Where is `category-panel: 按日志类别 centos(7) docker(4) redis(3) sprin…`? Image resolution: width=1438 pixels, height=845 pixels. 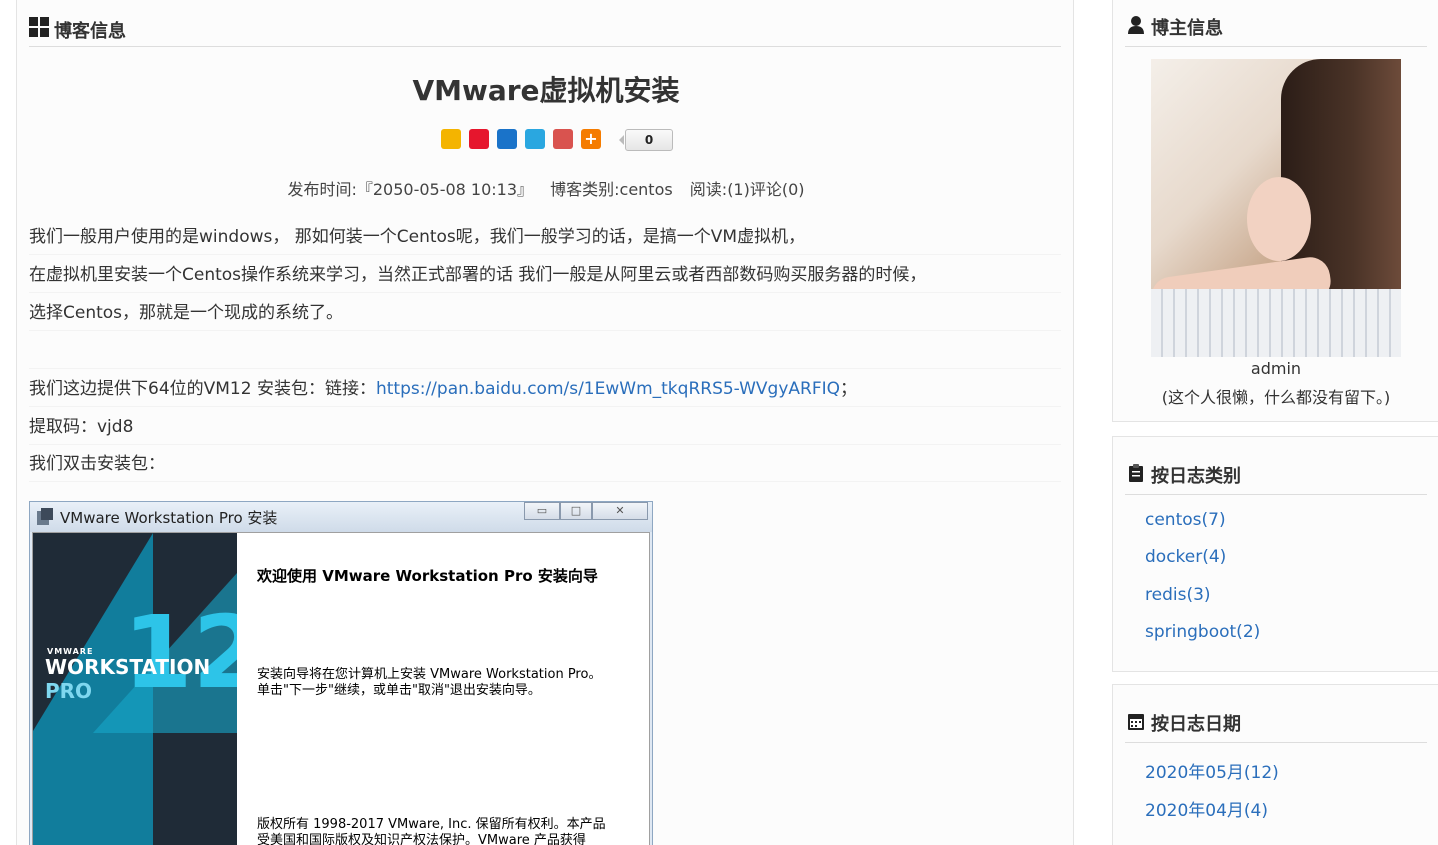
category-panel: 按日志类别 centos(7) docker(4) redis(3) sprin… is located at coordinates (1275, 554).